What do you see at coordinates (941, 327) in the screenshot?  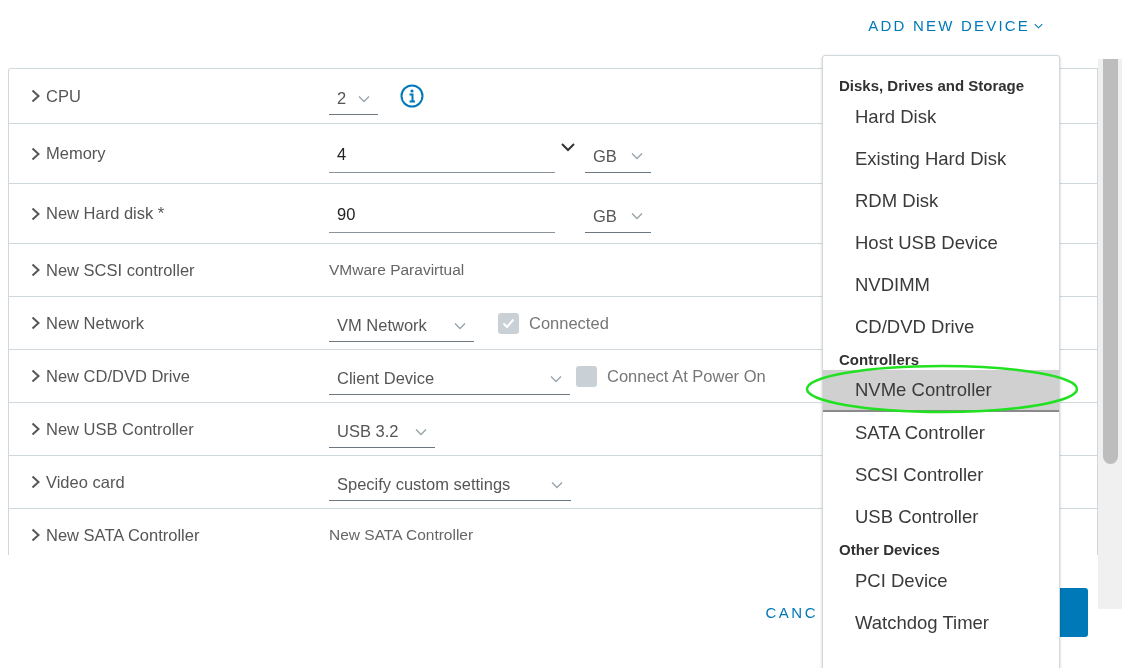 I see `menu-item: CD/DVD Drive` at bounding box center [941, 327].